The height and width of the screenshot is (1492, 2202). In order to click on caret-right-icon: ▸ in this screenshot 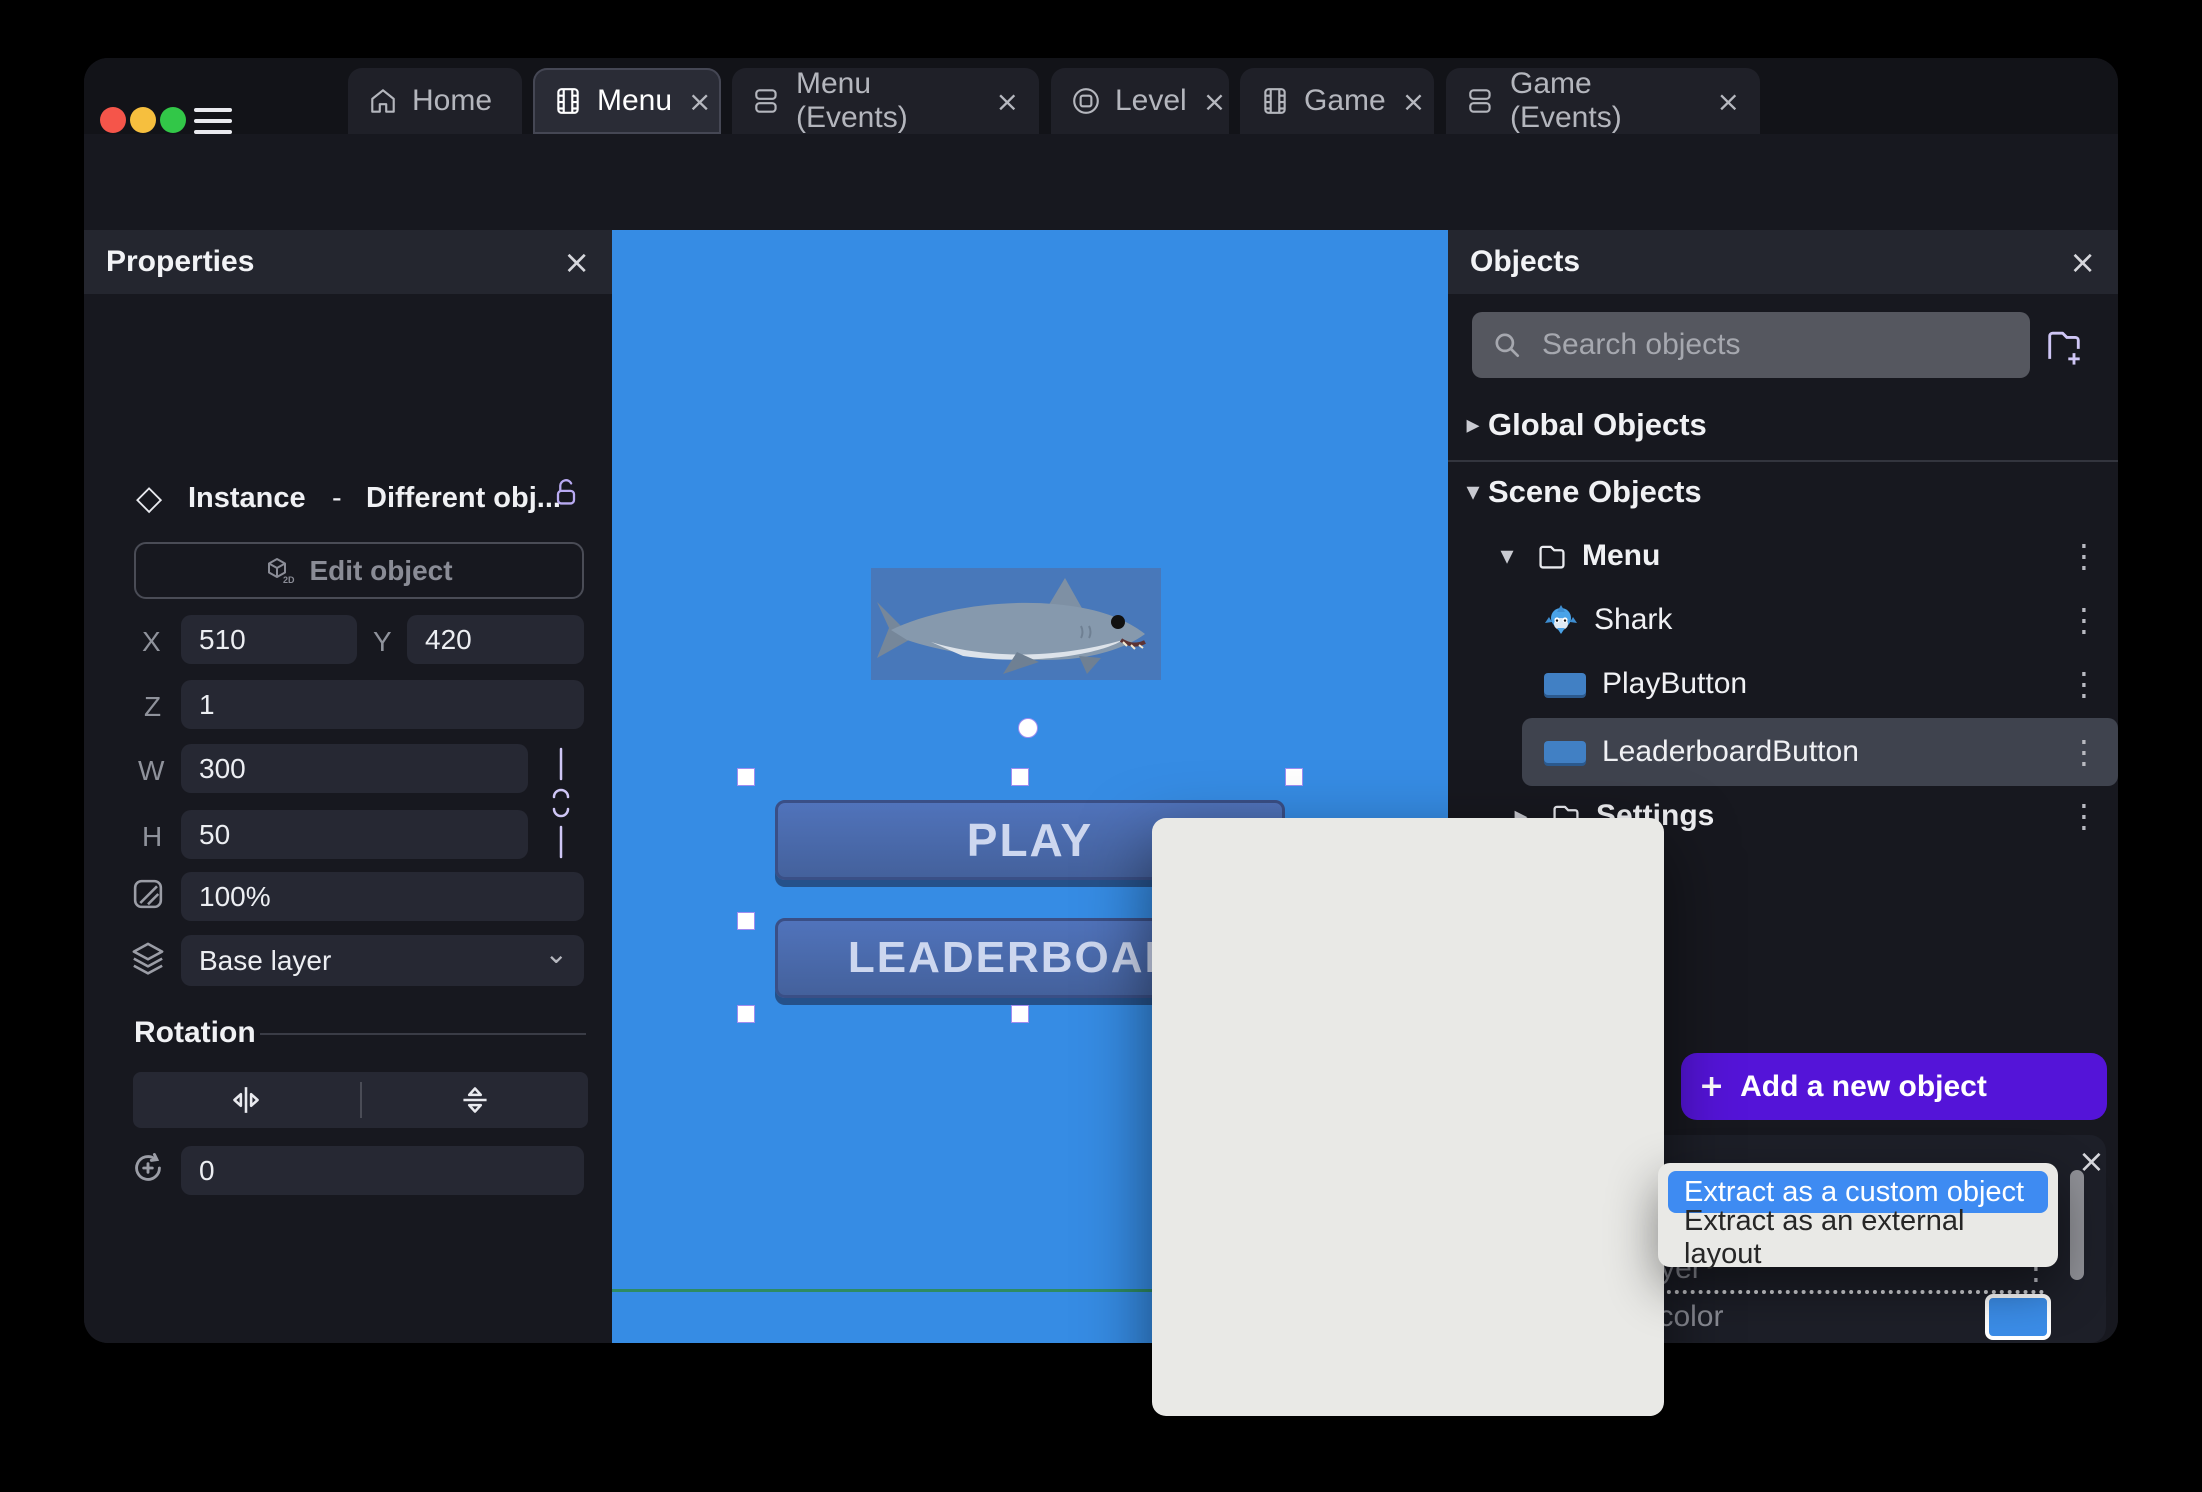, I will do `click(1473, 425)`.